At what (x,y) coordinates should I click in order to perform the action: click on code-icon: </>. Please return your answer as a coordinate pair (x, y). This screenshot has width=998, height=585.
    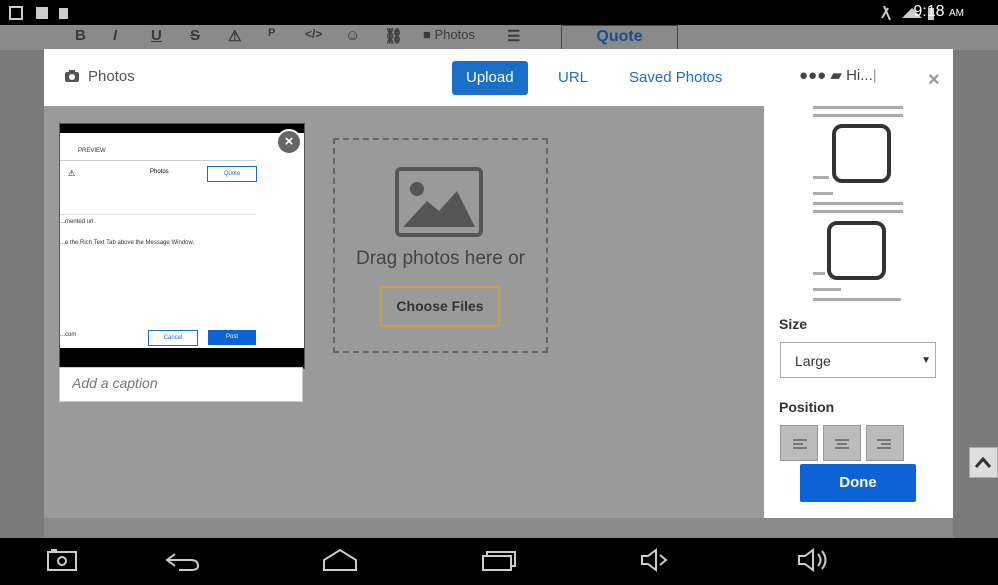
    Looking at the image, I should click on (314, 34).